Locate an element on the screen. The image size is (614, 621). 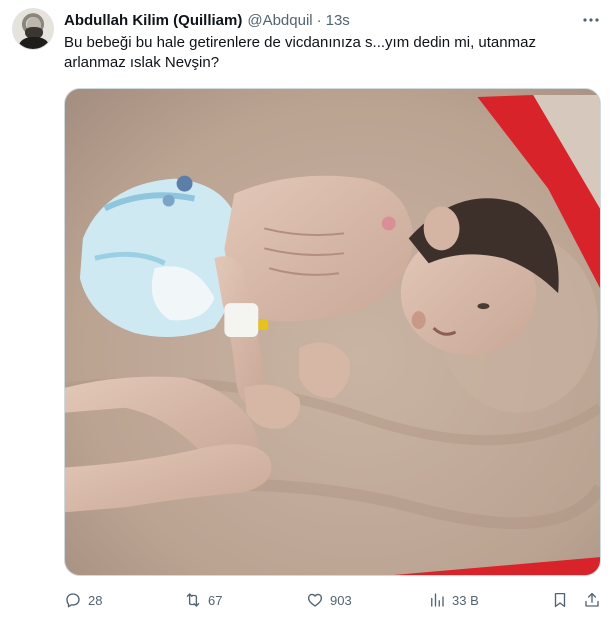
more-options-button is located at coordinates (591, 20).